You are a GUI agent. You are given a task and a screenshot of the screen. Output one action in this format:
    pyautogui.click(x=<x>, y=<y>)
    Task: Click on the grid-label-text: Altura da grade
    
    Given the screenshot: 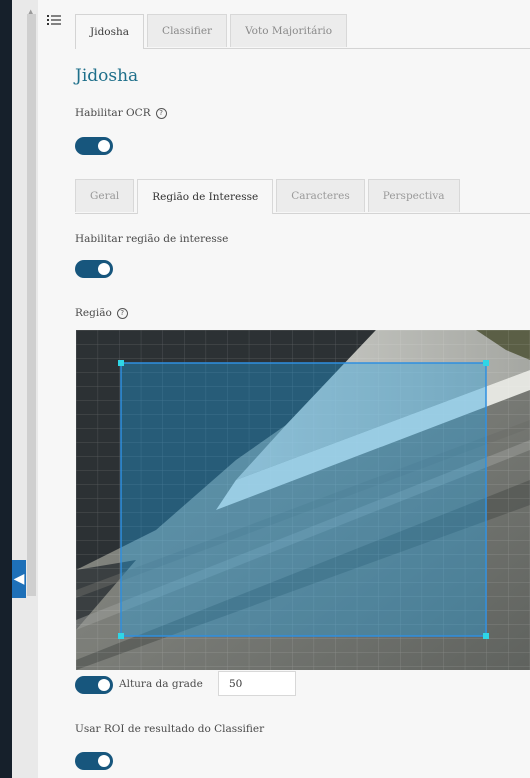 What is the action you would take?
    pyautogui.click(x=161, y=684)
    